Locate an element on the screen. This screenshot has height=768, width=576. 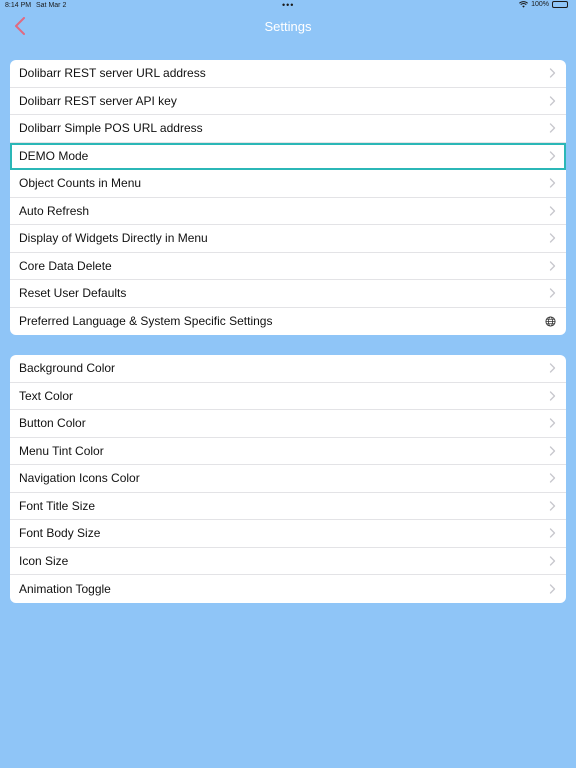
multitasking-dots-icon: ••• is located at coordinates (288, 5).